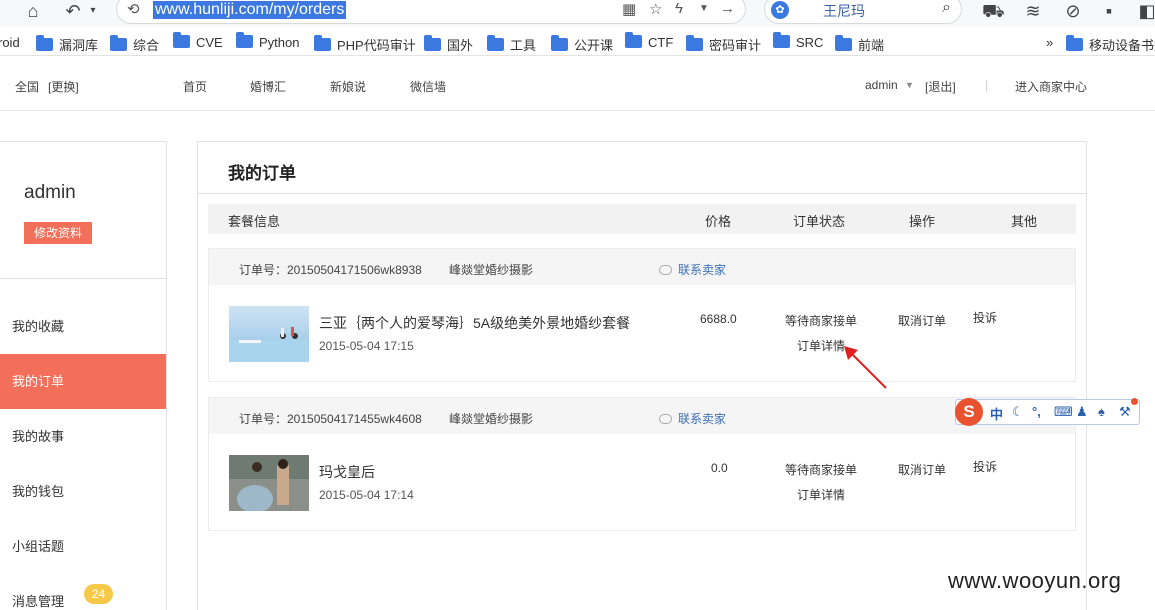 This screenshot has height=610, width=1155. What do you see at coordinates (83, 491) in the screenshot?
I see `sidebar-item-wallet: 我的钱包` at bounding box center [83, 491].